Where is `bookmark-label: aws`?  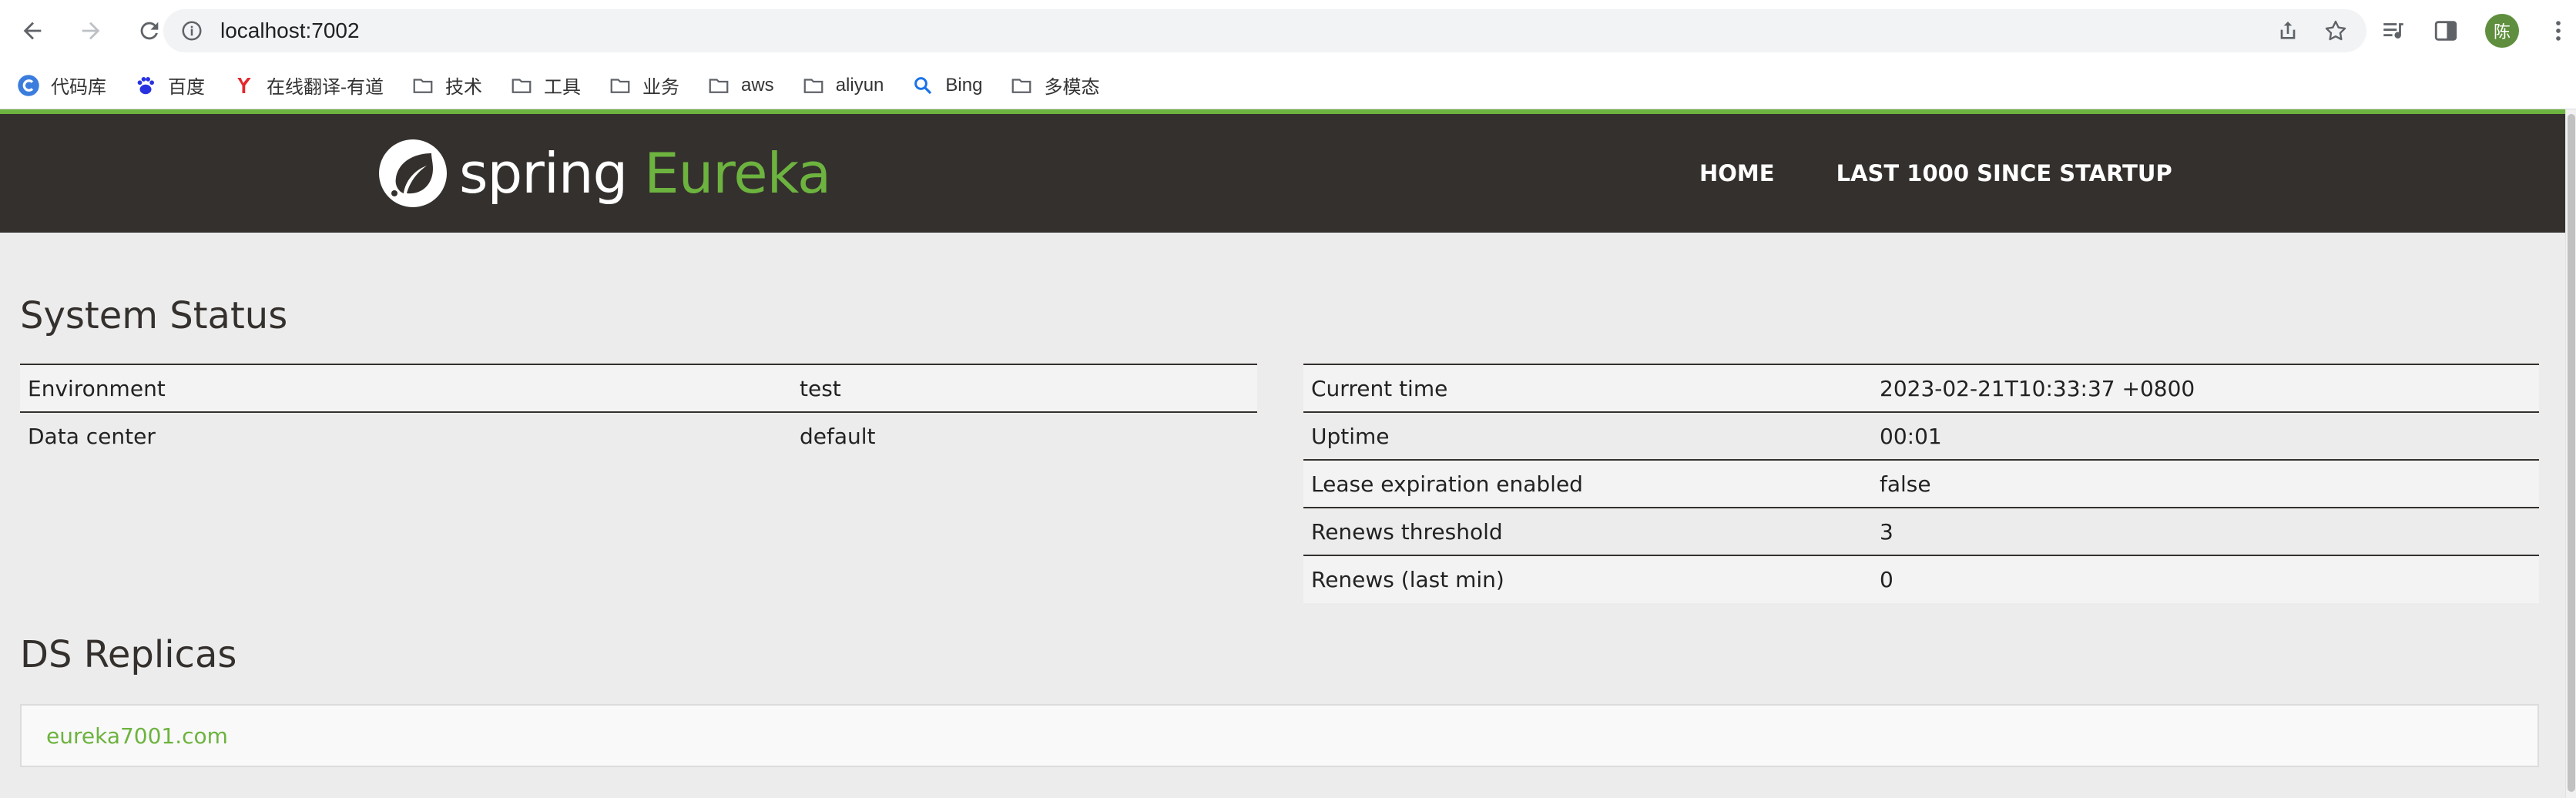
bookmark-label: aws is located at coordinates (757, 85).